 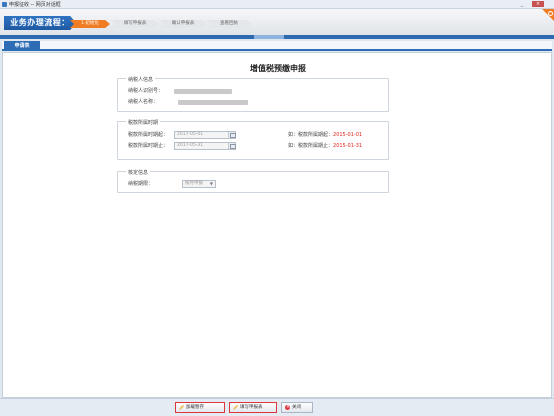 I want to click on verification-legend: 核定信息, so click(x=138, y=172).